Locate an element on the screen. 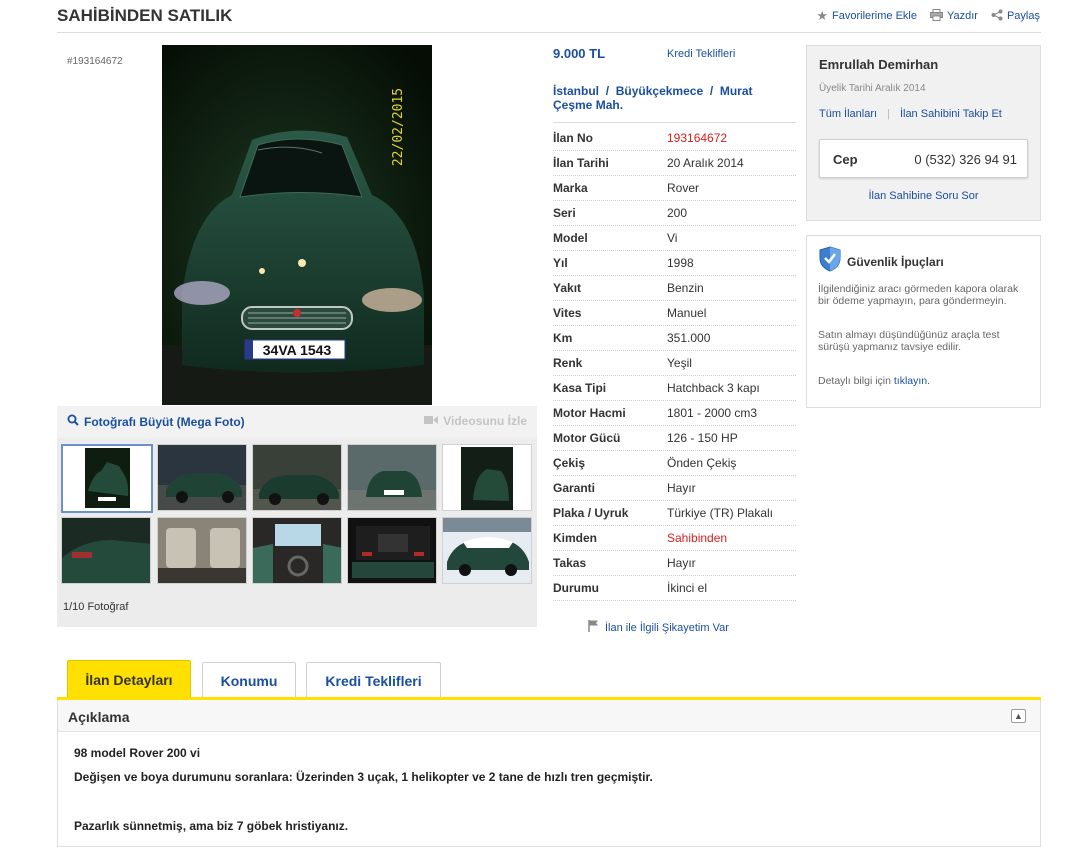 The image size is (1067, 847). spec-value: 126 - 150 HP is located at coordinates (702, 438).